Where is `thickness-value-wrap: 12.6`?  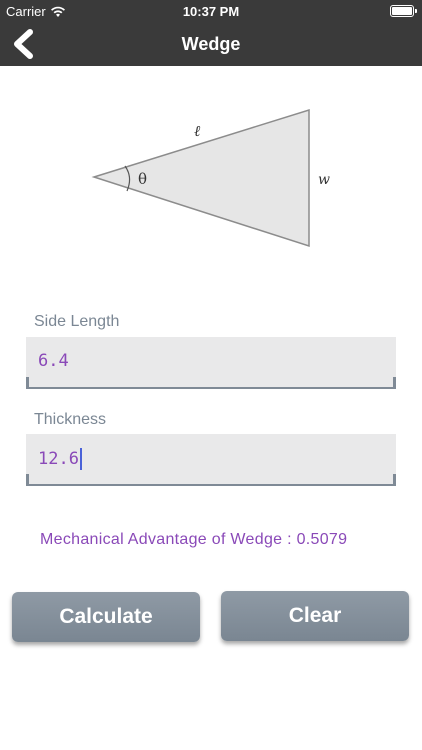
thickness-value-wrap: 12.6 is located at coordinates (60, 459).